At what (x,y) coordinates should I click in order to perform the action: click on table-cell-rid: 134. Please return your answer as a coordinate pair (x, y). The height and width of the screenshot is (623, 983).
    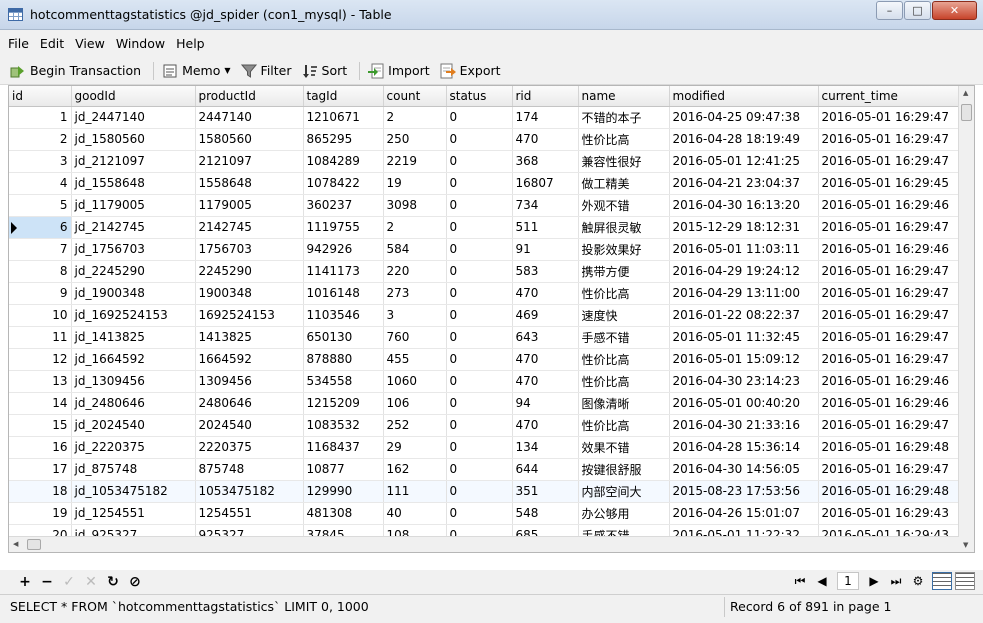
    Looking at the image, I should click on (545, 447).